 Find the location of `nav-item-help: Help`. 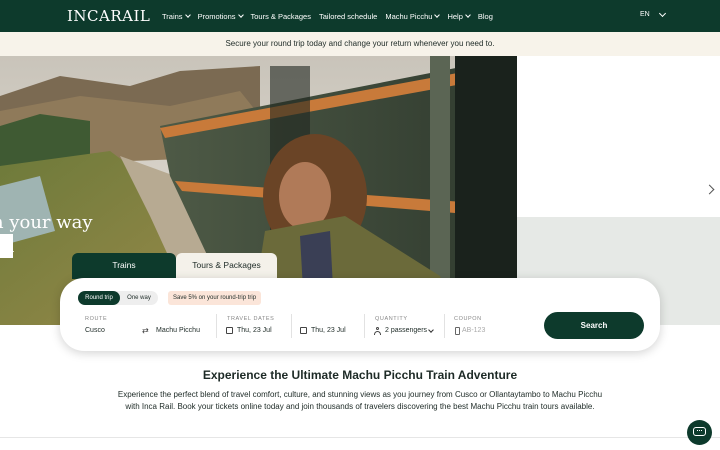

nav-item-help: Help is located at coordinates (459, 16).